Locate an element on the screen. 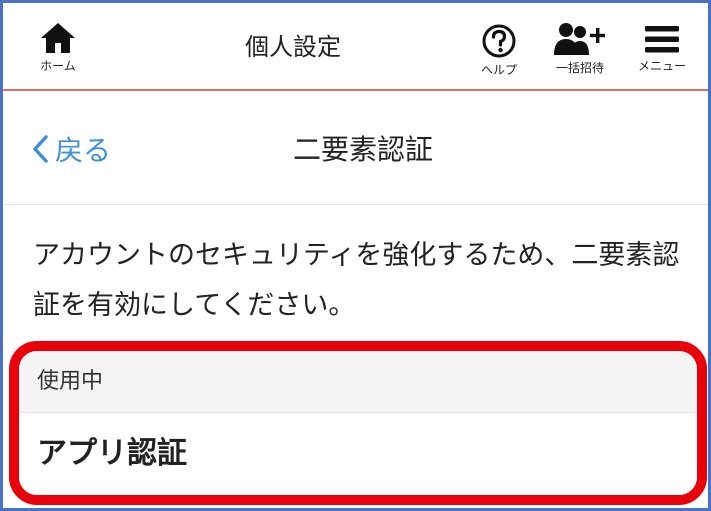 The width and height of the screenshot is (711, 511). menu-icon is located at coordinates (662, 39).